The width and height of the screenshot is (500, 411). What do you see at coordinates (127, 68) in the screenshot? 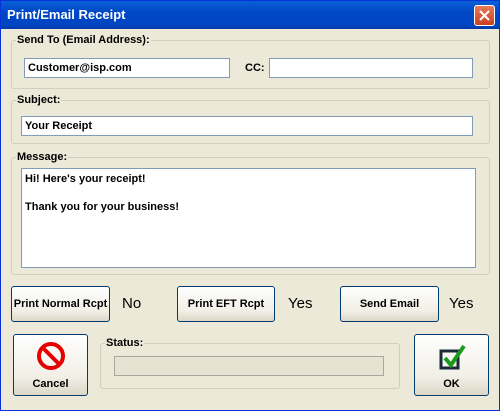
I see `email-field` at bounding box center [127, 68].